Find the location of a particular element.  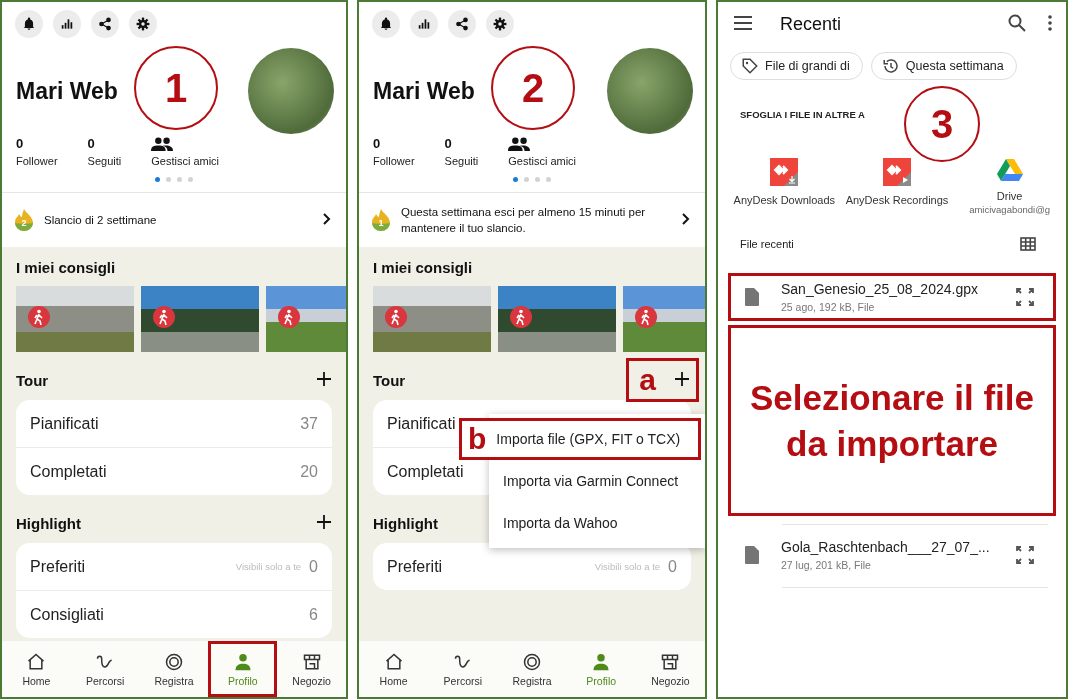

section-title: Highlight is located at coordinates (405, 523).